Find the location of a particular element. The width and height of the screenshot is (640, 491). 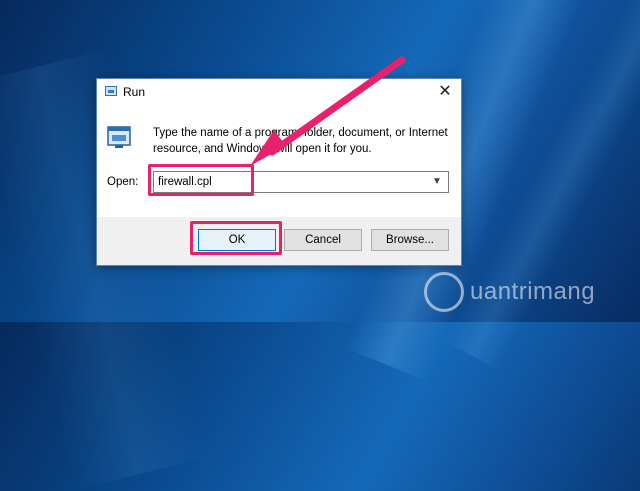

watermark: uantrimang is located at coordinates (529, 293).